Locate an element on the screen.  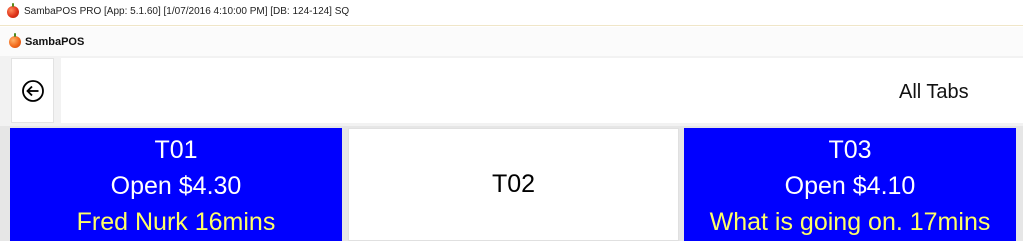
tab-name: T03 is located at coordinates (850, 150).